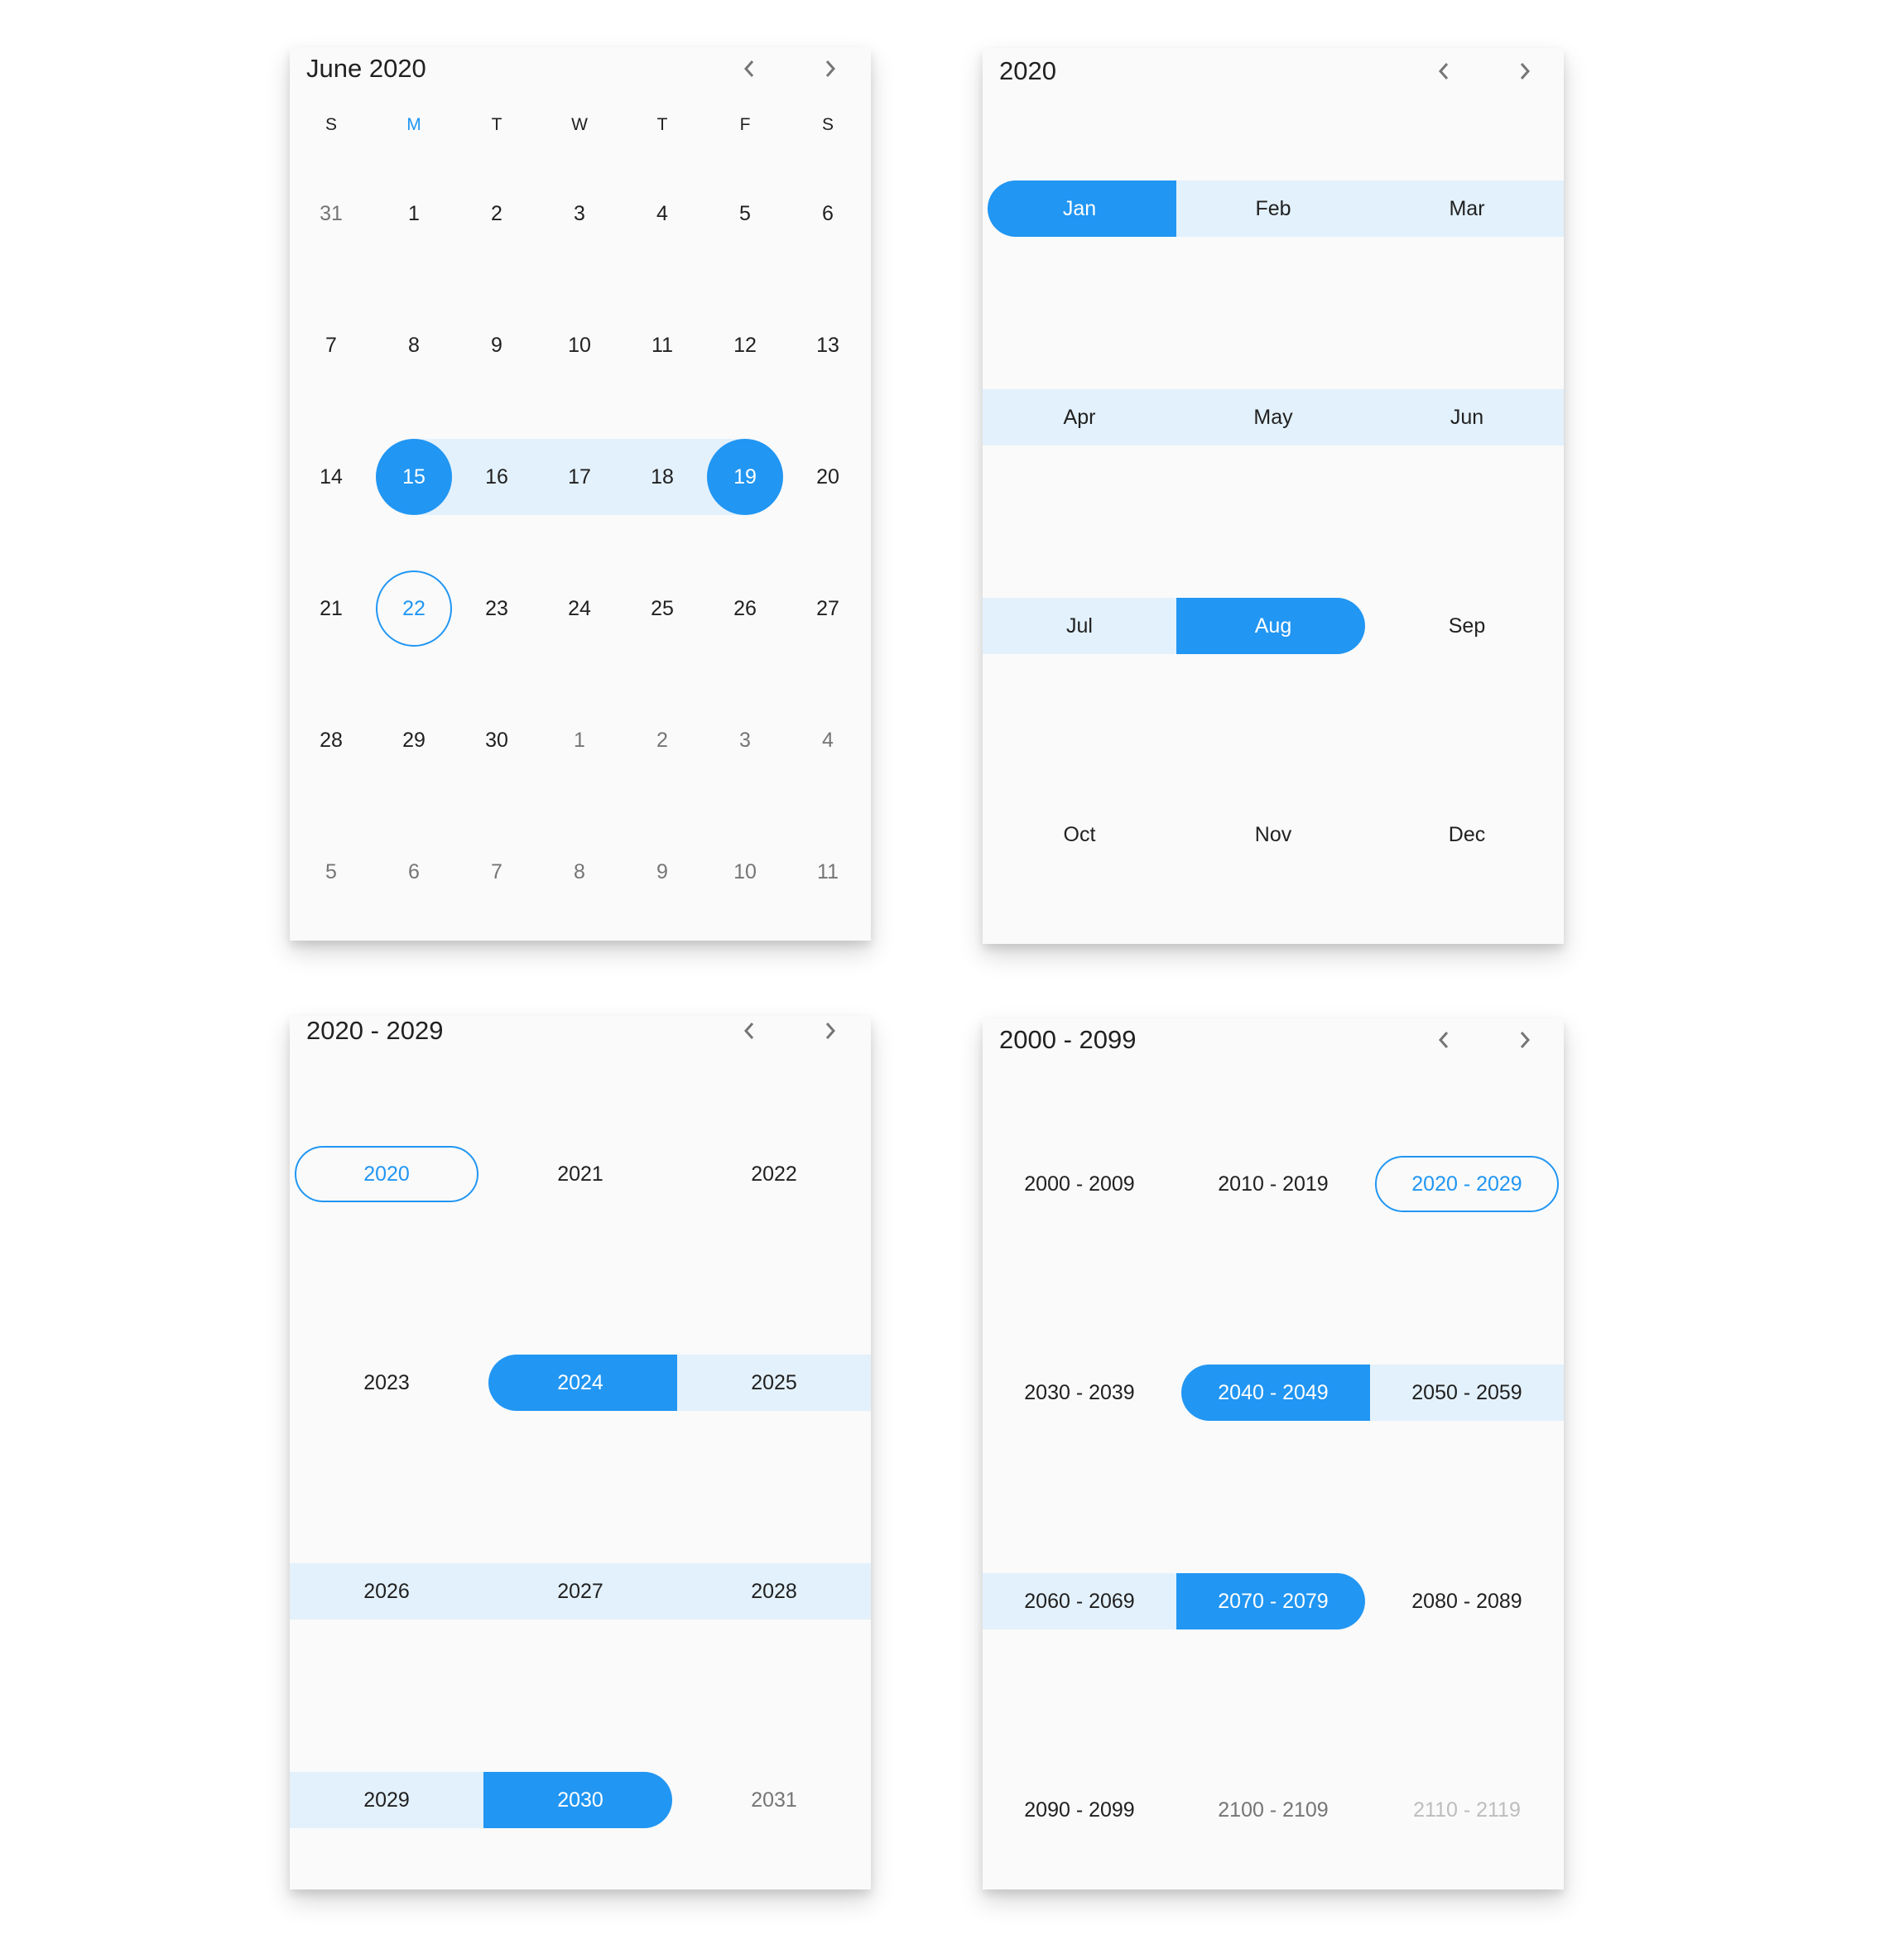  I want to click on cell: 2000 - 2009, so click(1079, 1184).